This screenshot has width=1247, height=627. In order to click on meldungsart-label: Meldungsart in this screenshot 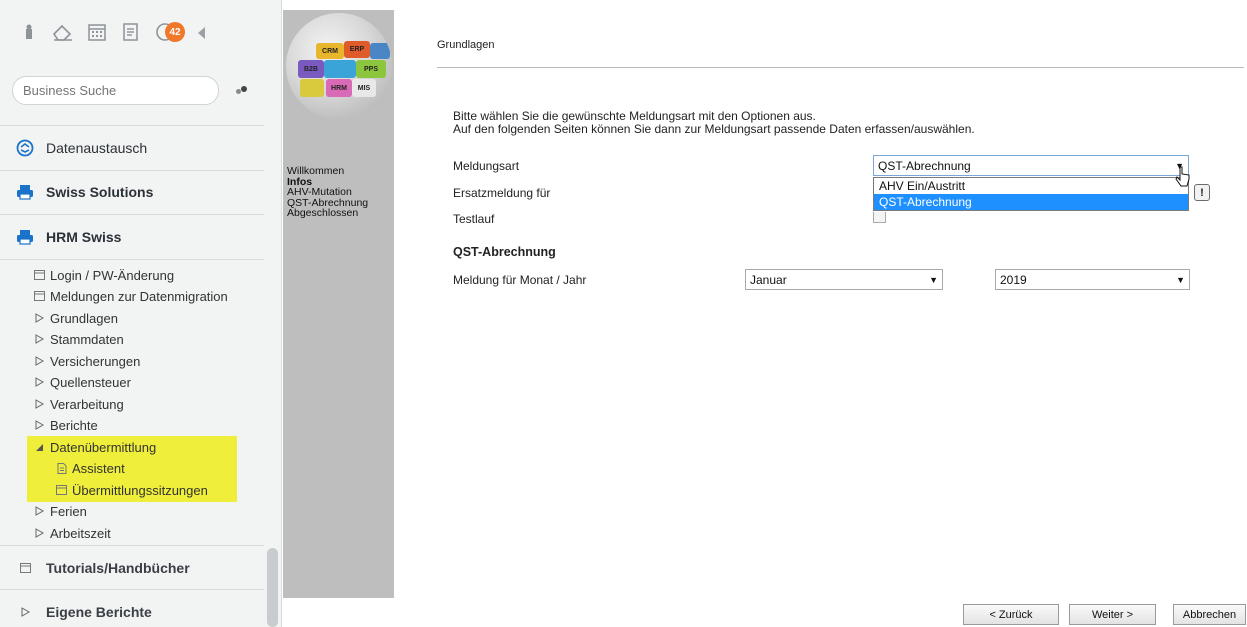, I will do `click(486, 166)`.